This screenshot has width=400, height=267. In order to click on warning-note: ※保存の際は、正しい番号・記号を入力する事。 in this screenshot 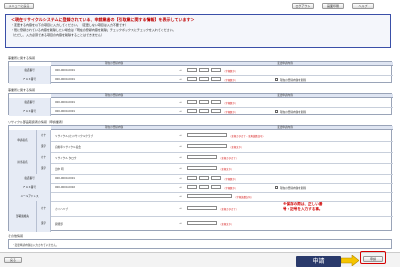, I will do `click(303, 206)`.